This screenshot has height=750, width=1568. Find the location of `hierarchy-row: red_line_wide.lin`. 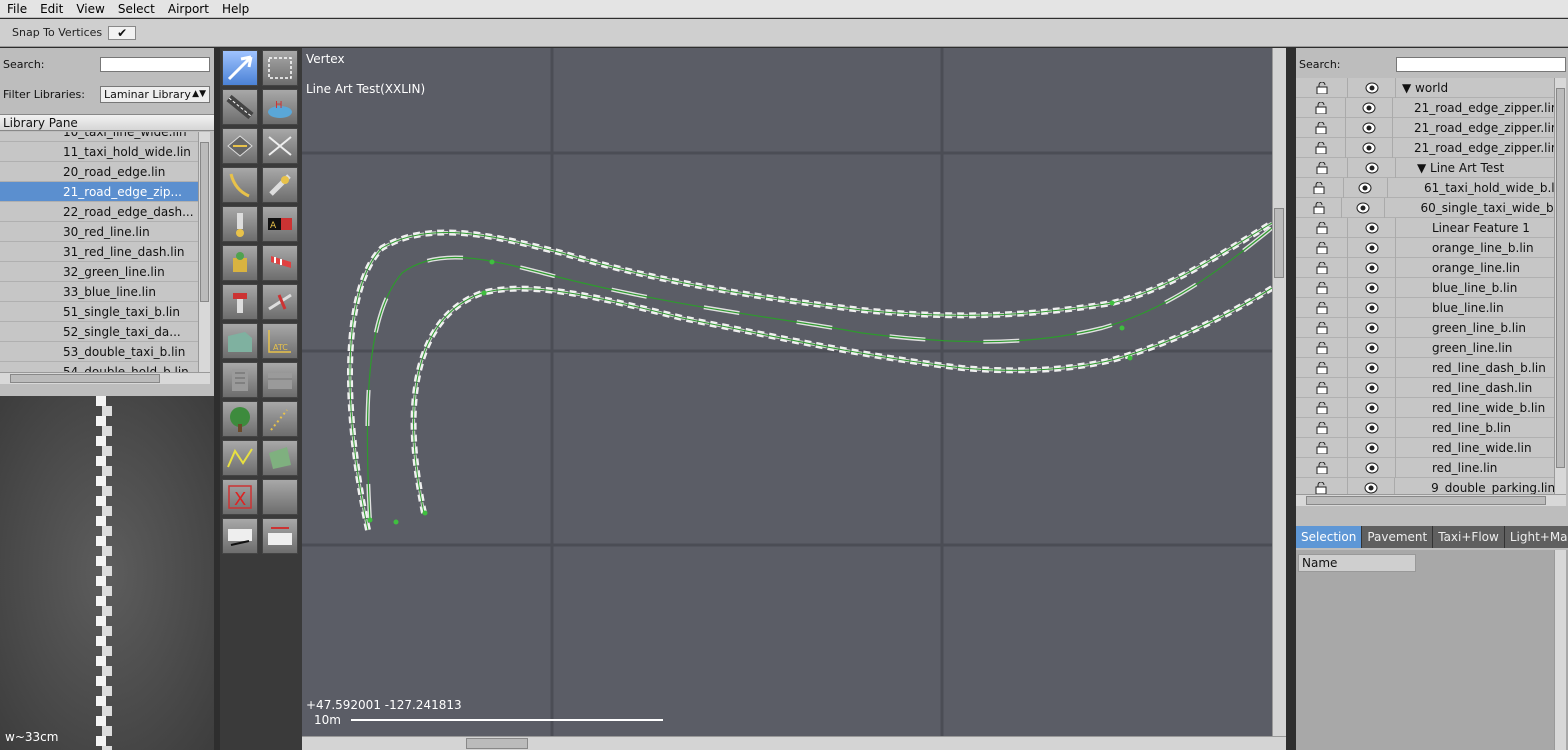

hierarchy-row: red_line_wide.lin is located at coordinates (1425, 447).